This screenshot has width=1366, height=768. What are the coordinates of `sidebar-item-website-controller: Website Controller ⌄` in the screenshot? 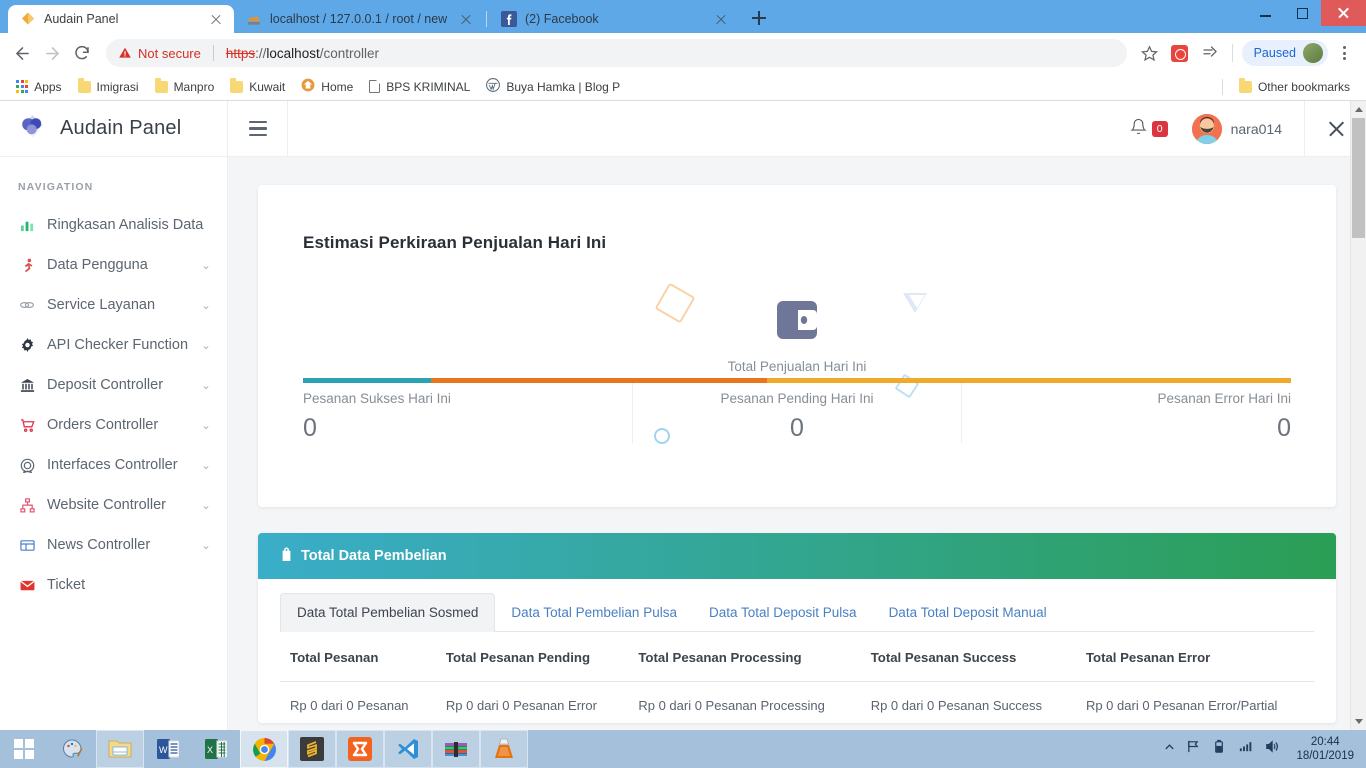 It's located at (113, 505).